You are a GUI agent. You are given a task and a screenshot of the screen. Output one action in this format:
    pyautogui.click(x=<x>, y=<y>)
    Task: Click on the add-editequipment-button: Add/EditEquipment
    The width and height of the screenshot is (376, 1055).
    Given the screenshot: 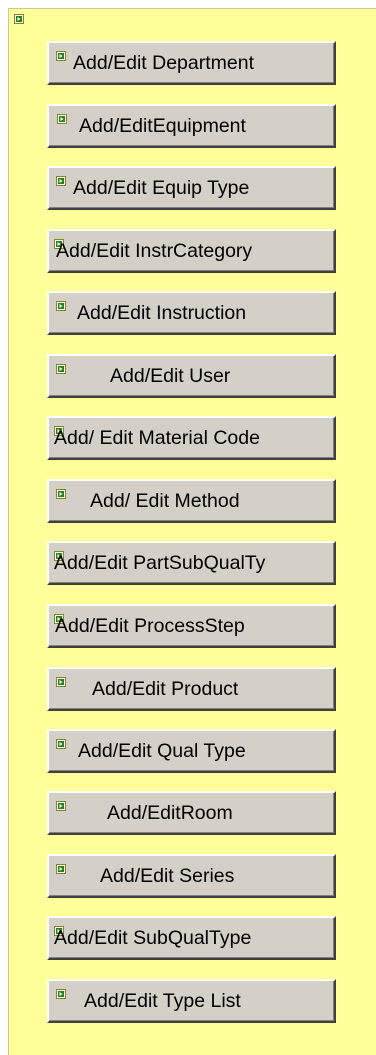 What is the action you would take?
    pyautogui.click(x=191, y=126)
    